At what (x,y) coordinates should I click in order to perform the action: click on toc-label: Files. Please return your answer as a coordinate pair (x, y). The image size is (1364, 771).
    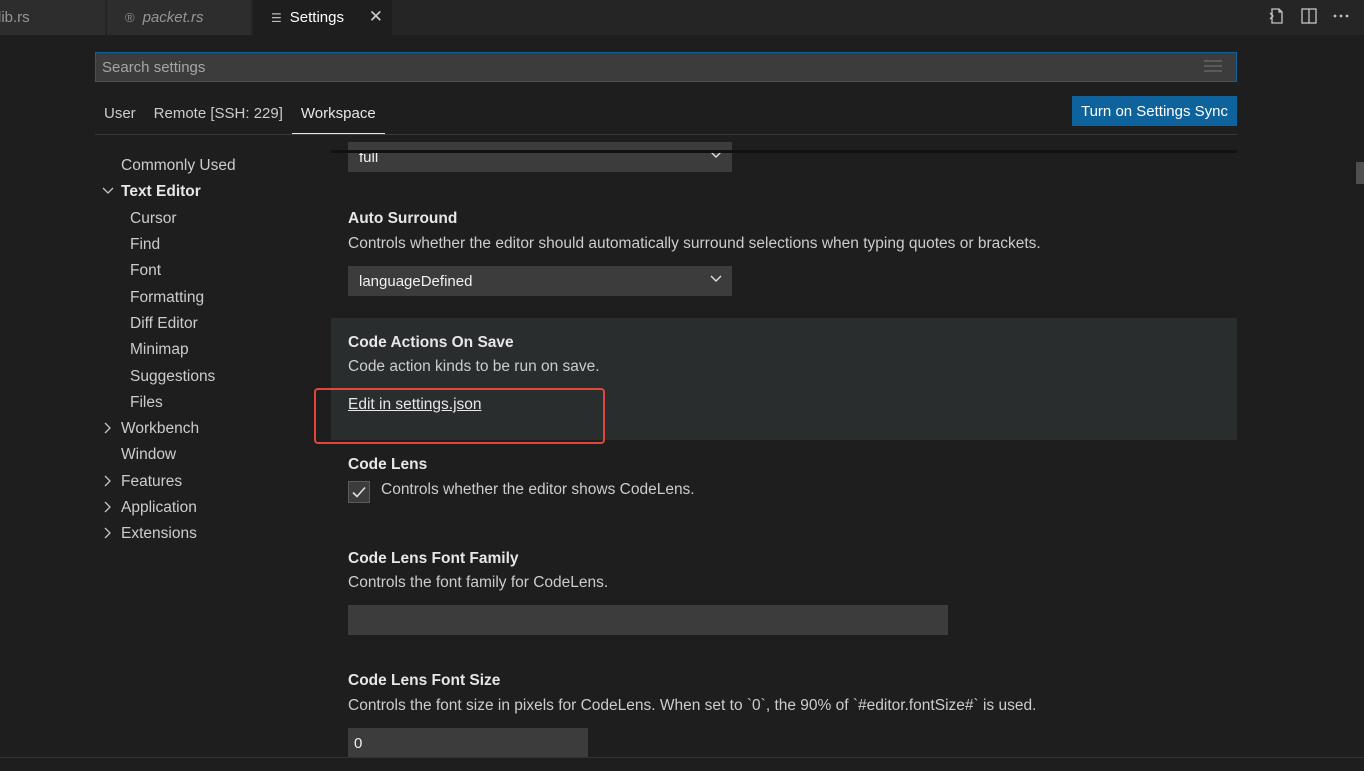
    Looking at the image, I should click on (146, 402).